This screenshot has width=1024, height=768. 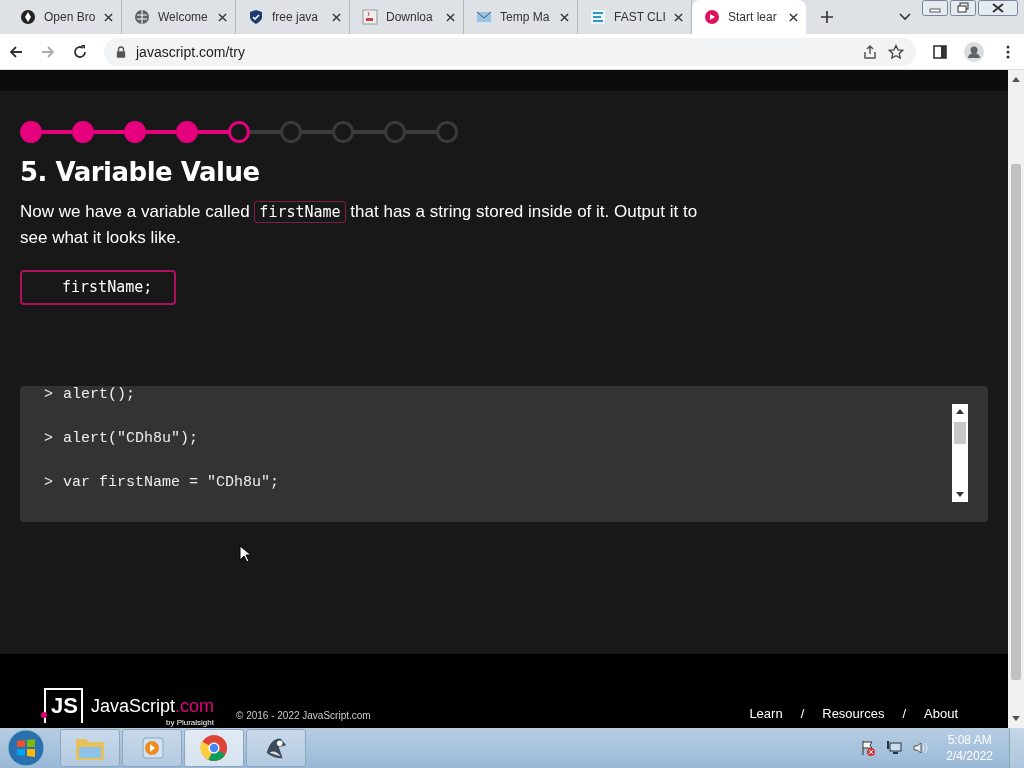 I want to click on shield-icon, so click(x=256, y=17).